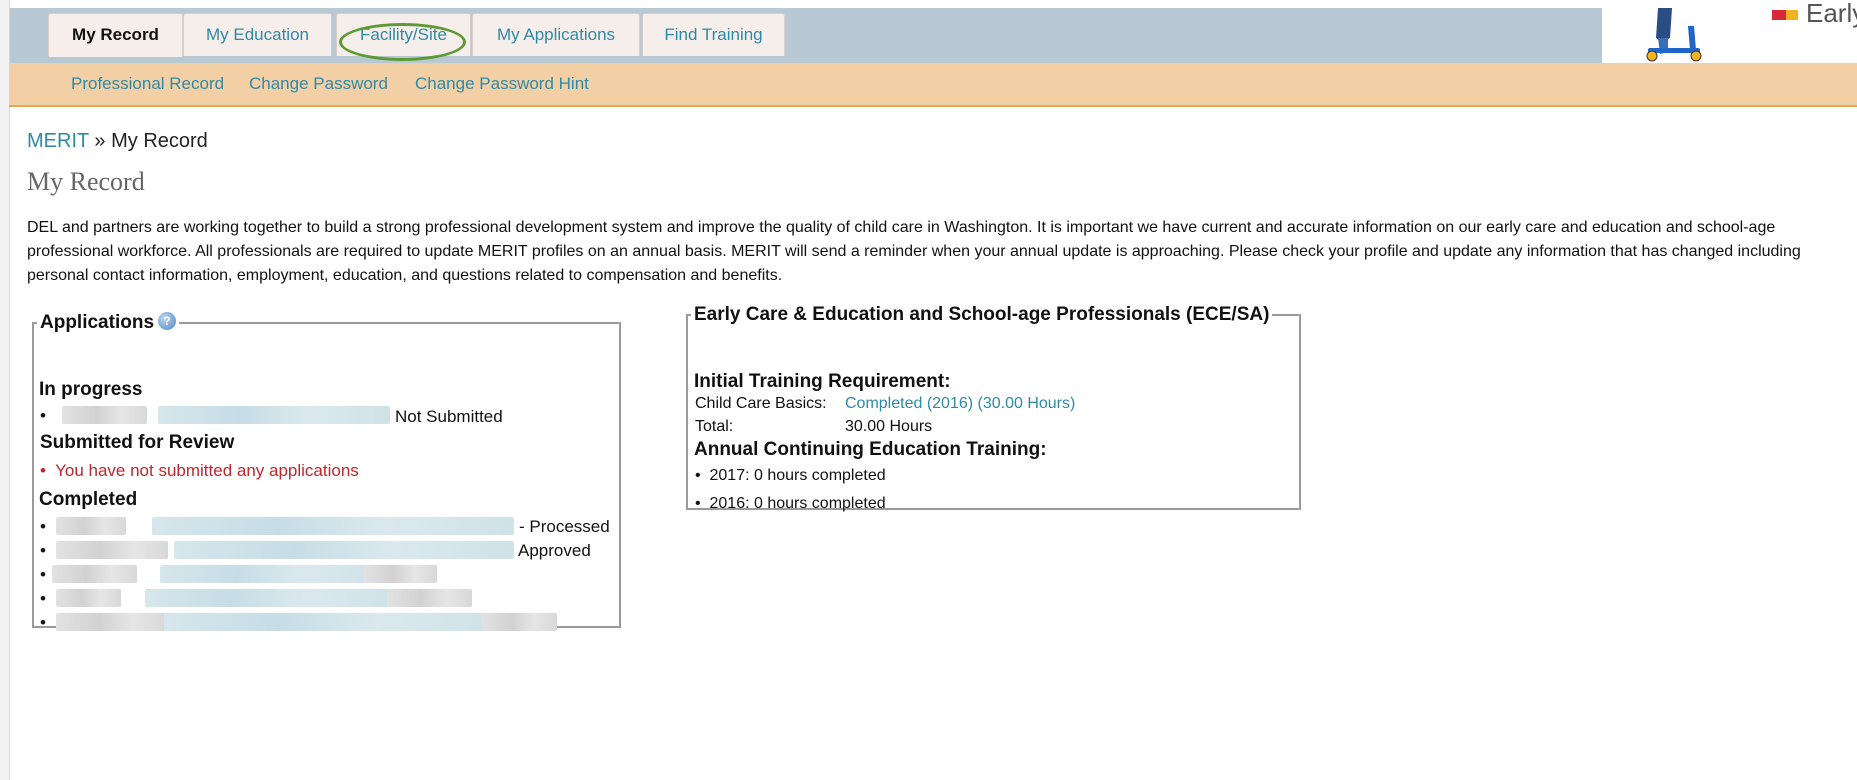 This screenshot has height=780, width=1857. I want to click on annual-item-text: 2017: 0 hours completed, so click(797, 475).